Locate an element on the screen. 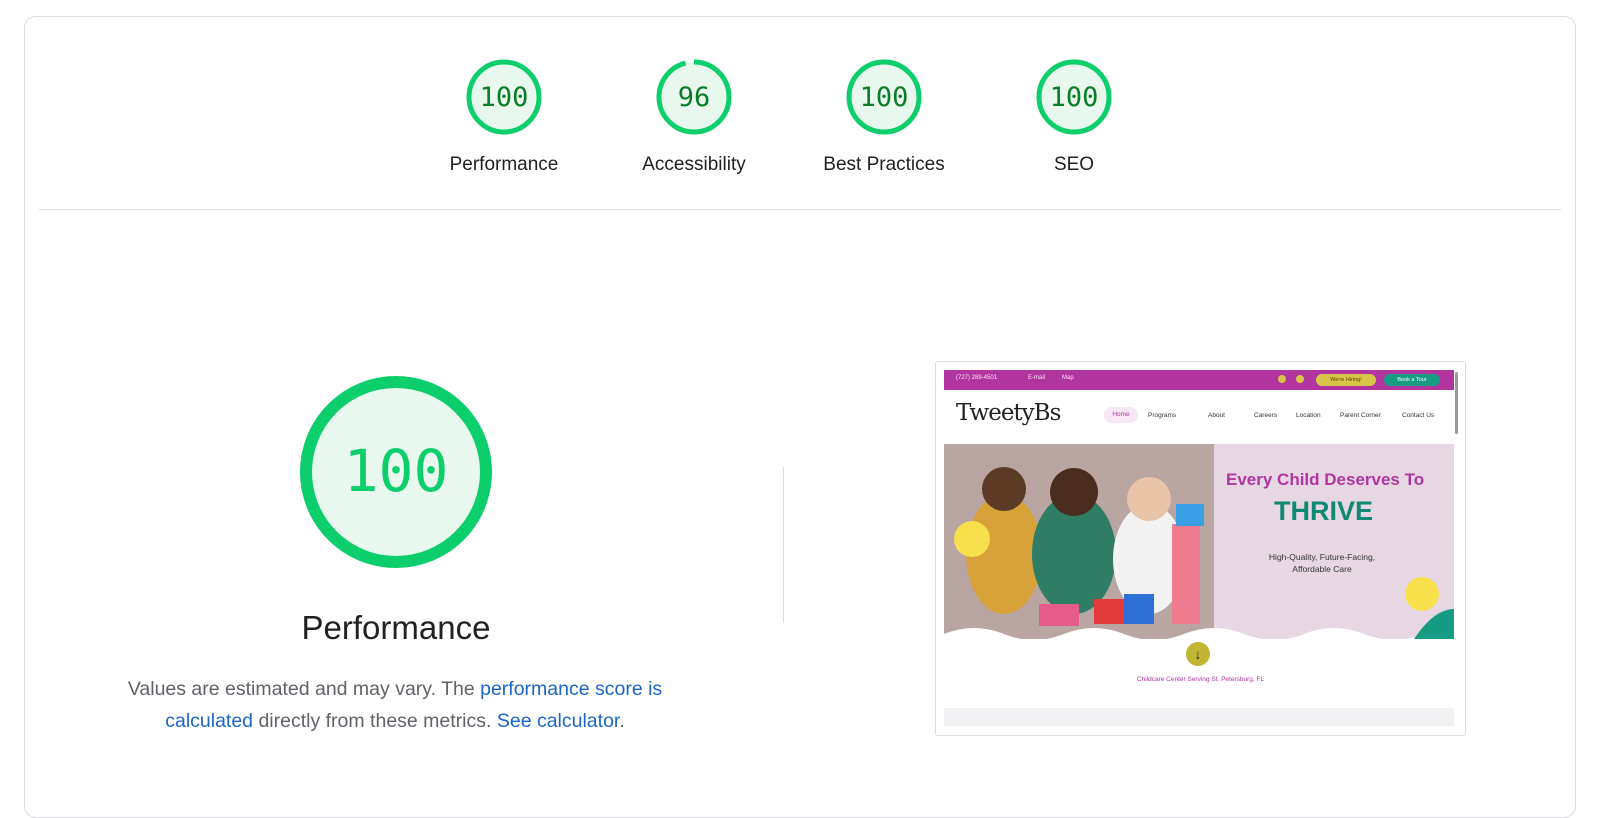  desc-text: . is located at coordinates (622, 721).